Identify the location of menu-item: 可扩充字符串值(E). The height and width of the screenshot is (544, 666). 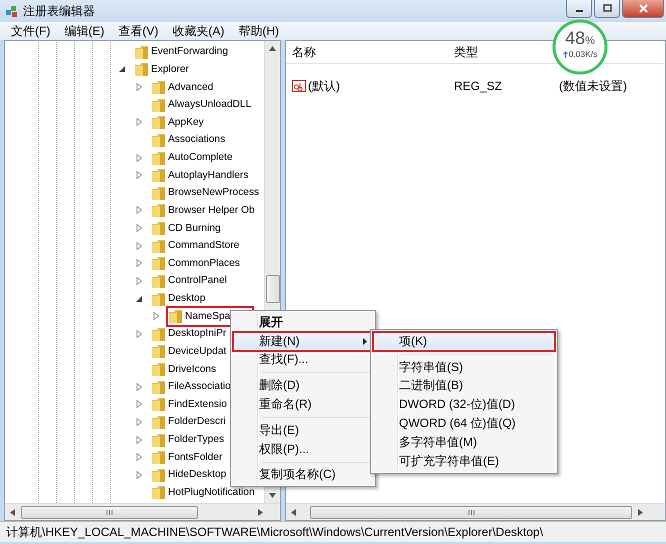
(464, 461).